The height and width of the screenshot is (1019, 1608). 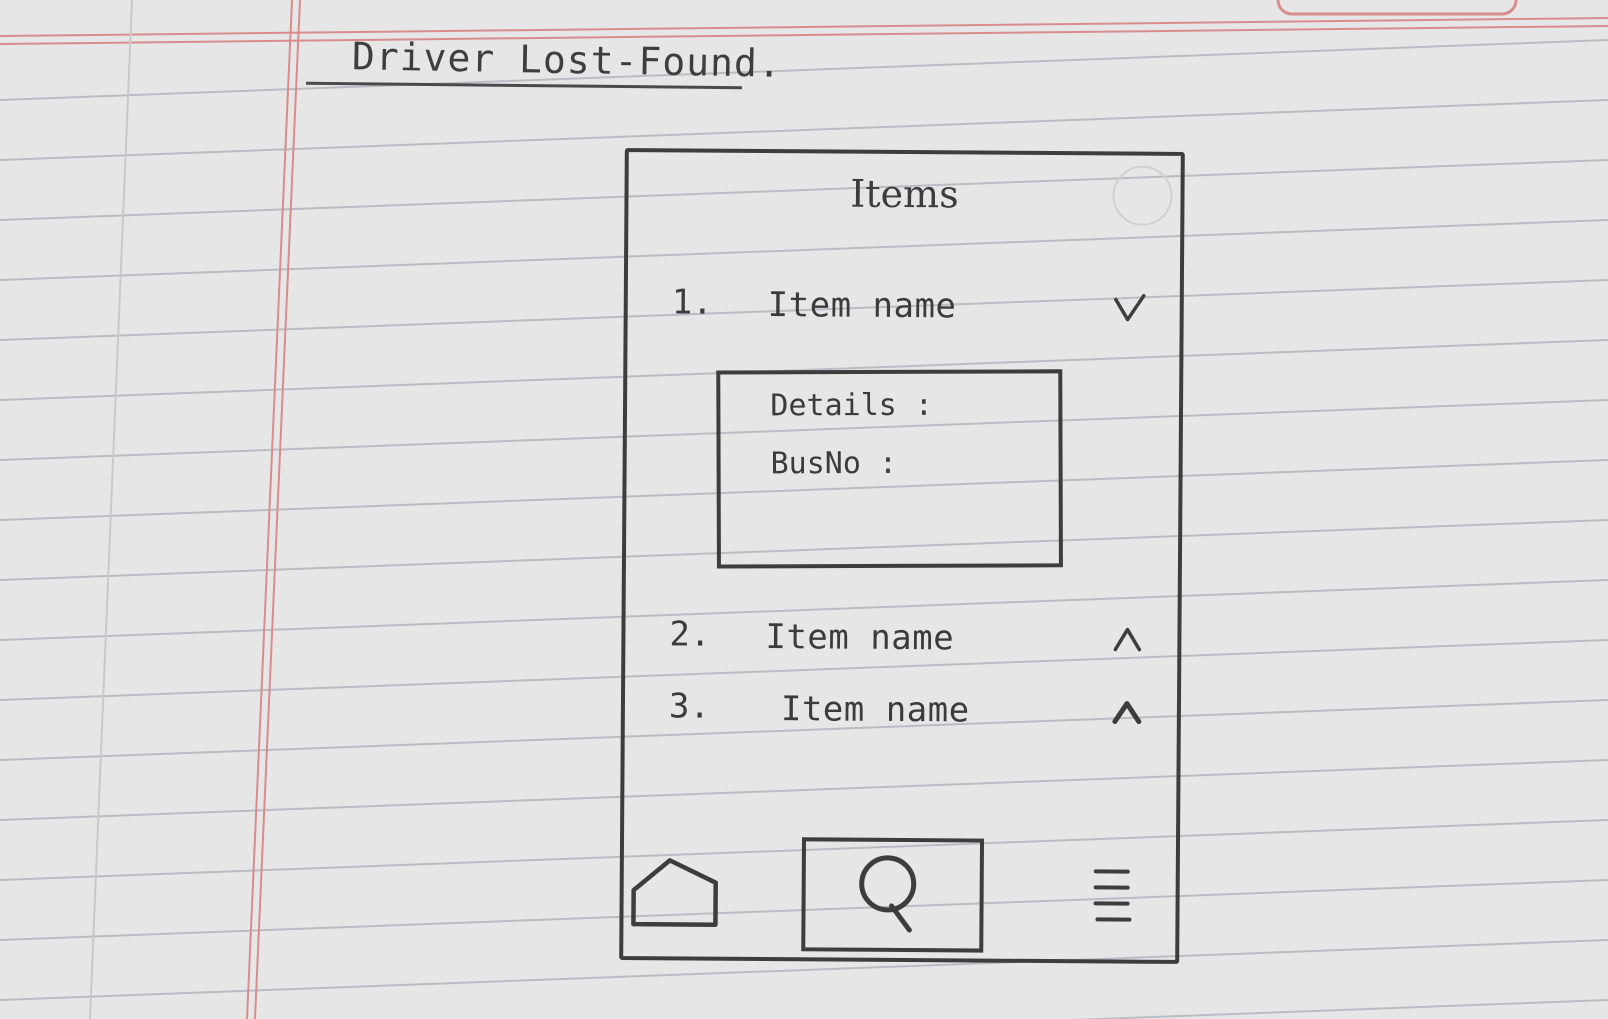 What do you see at coordinates (852, 405) in the screenshot?
I see `details-label: Details :` at bounding box center [852, 405].